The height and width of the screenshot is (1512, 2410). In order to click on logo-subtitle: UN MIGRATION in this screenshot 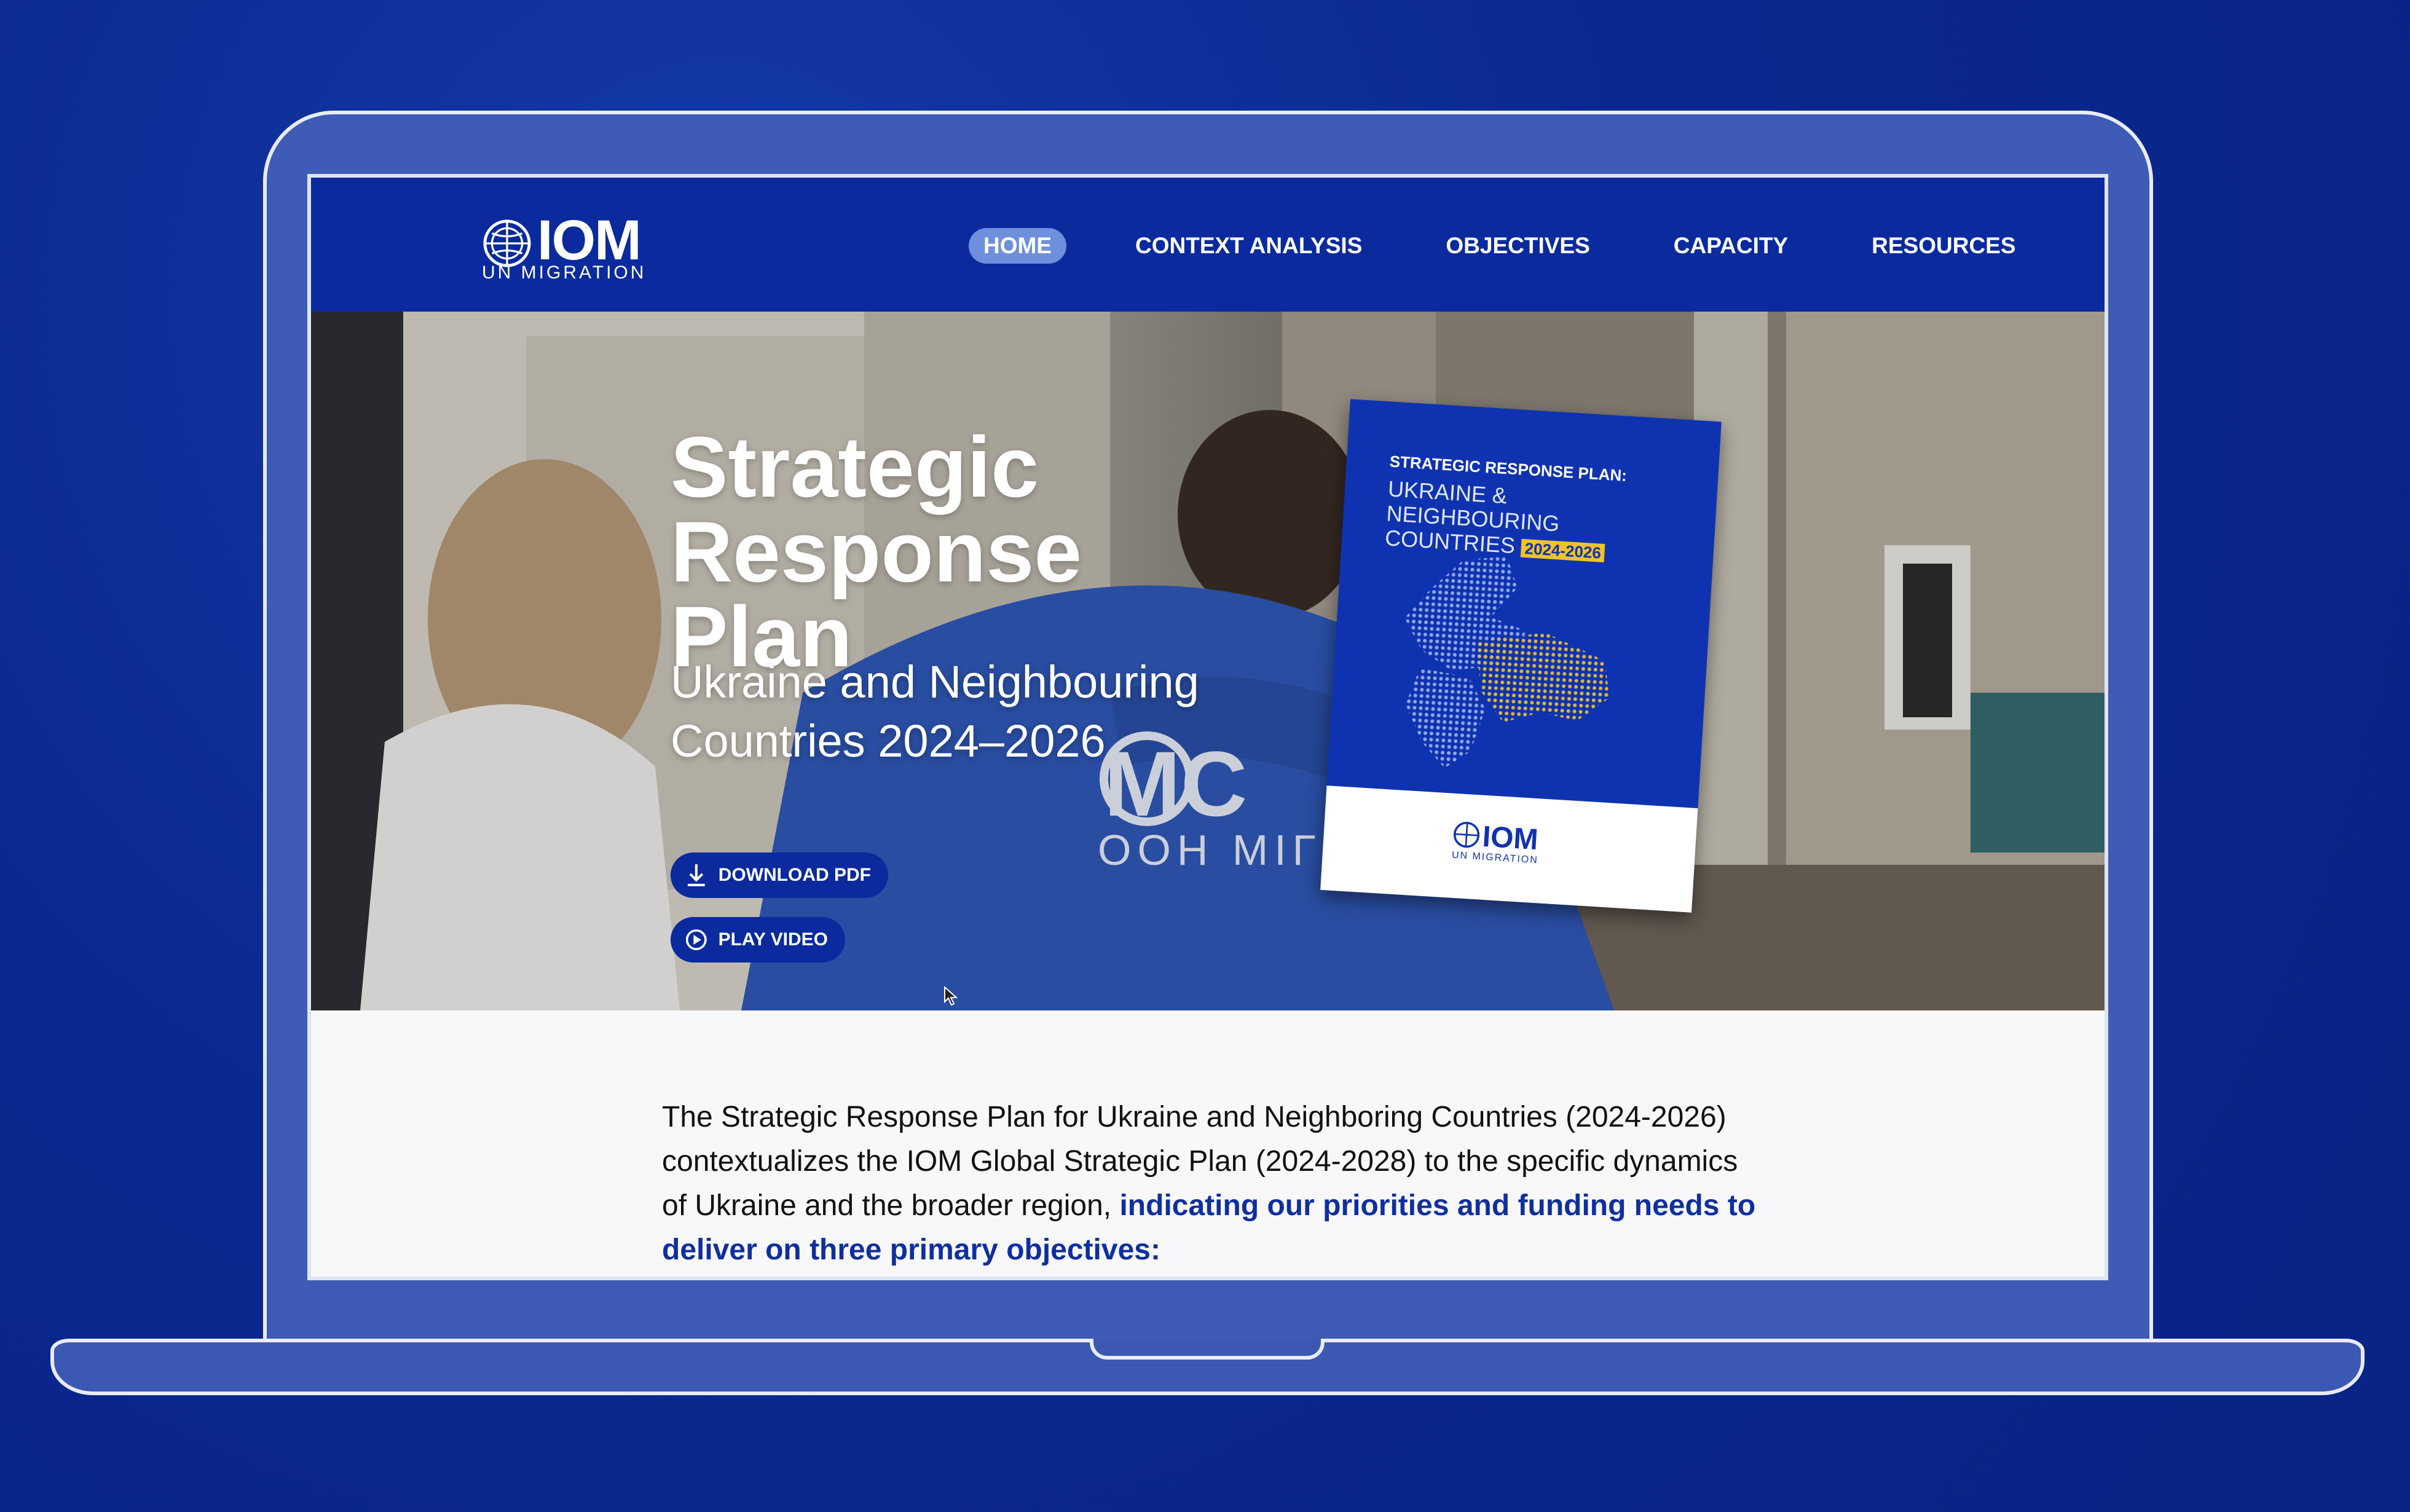, I will do `click(564, 272)`.